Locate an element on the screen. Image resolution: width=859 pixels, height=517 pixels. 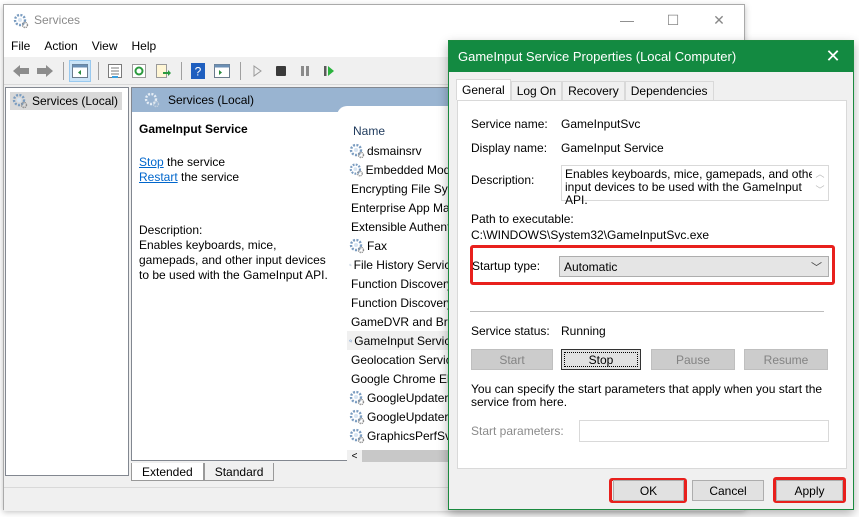
services-titlebar: Services — ☐ ✕ is located at coordinates (374, 20).